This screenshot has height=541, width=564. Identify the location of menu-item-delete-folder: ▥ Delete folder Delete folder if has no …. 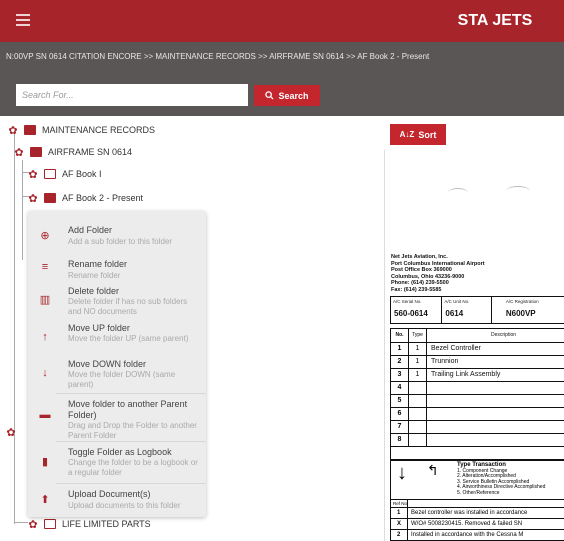
(117, 301).